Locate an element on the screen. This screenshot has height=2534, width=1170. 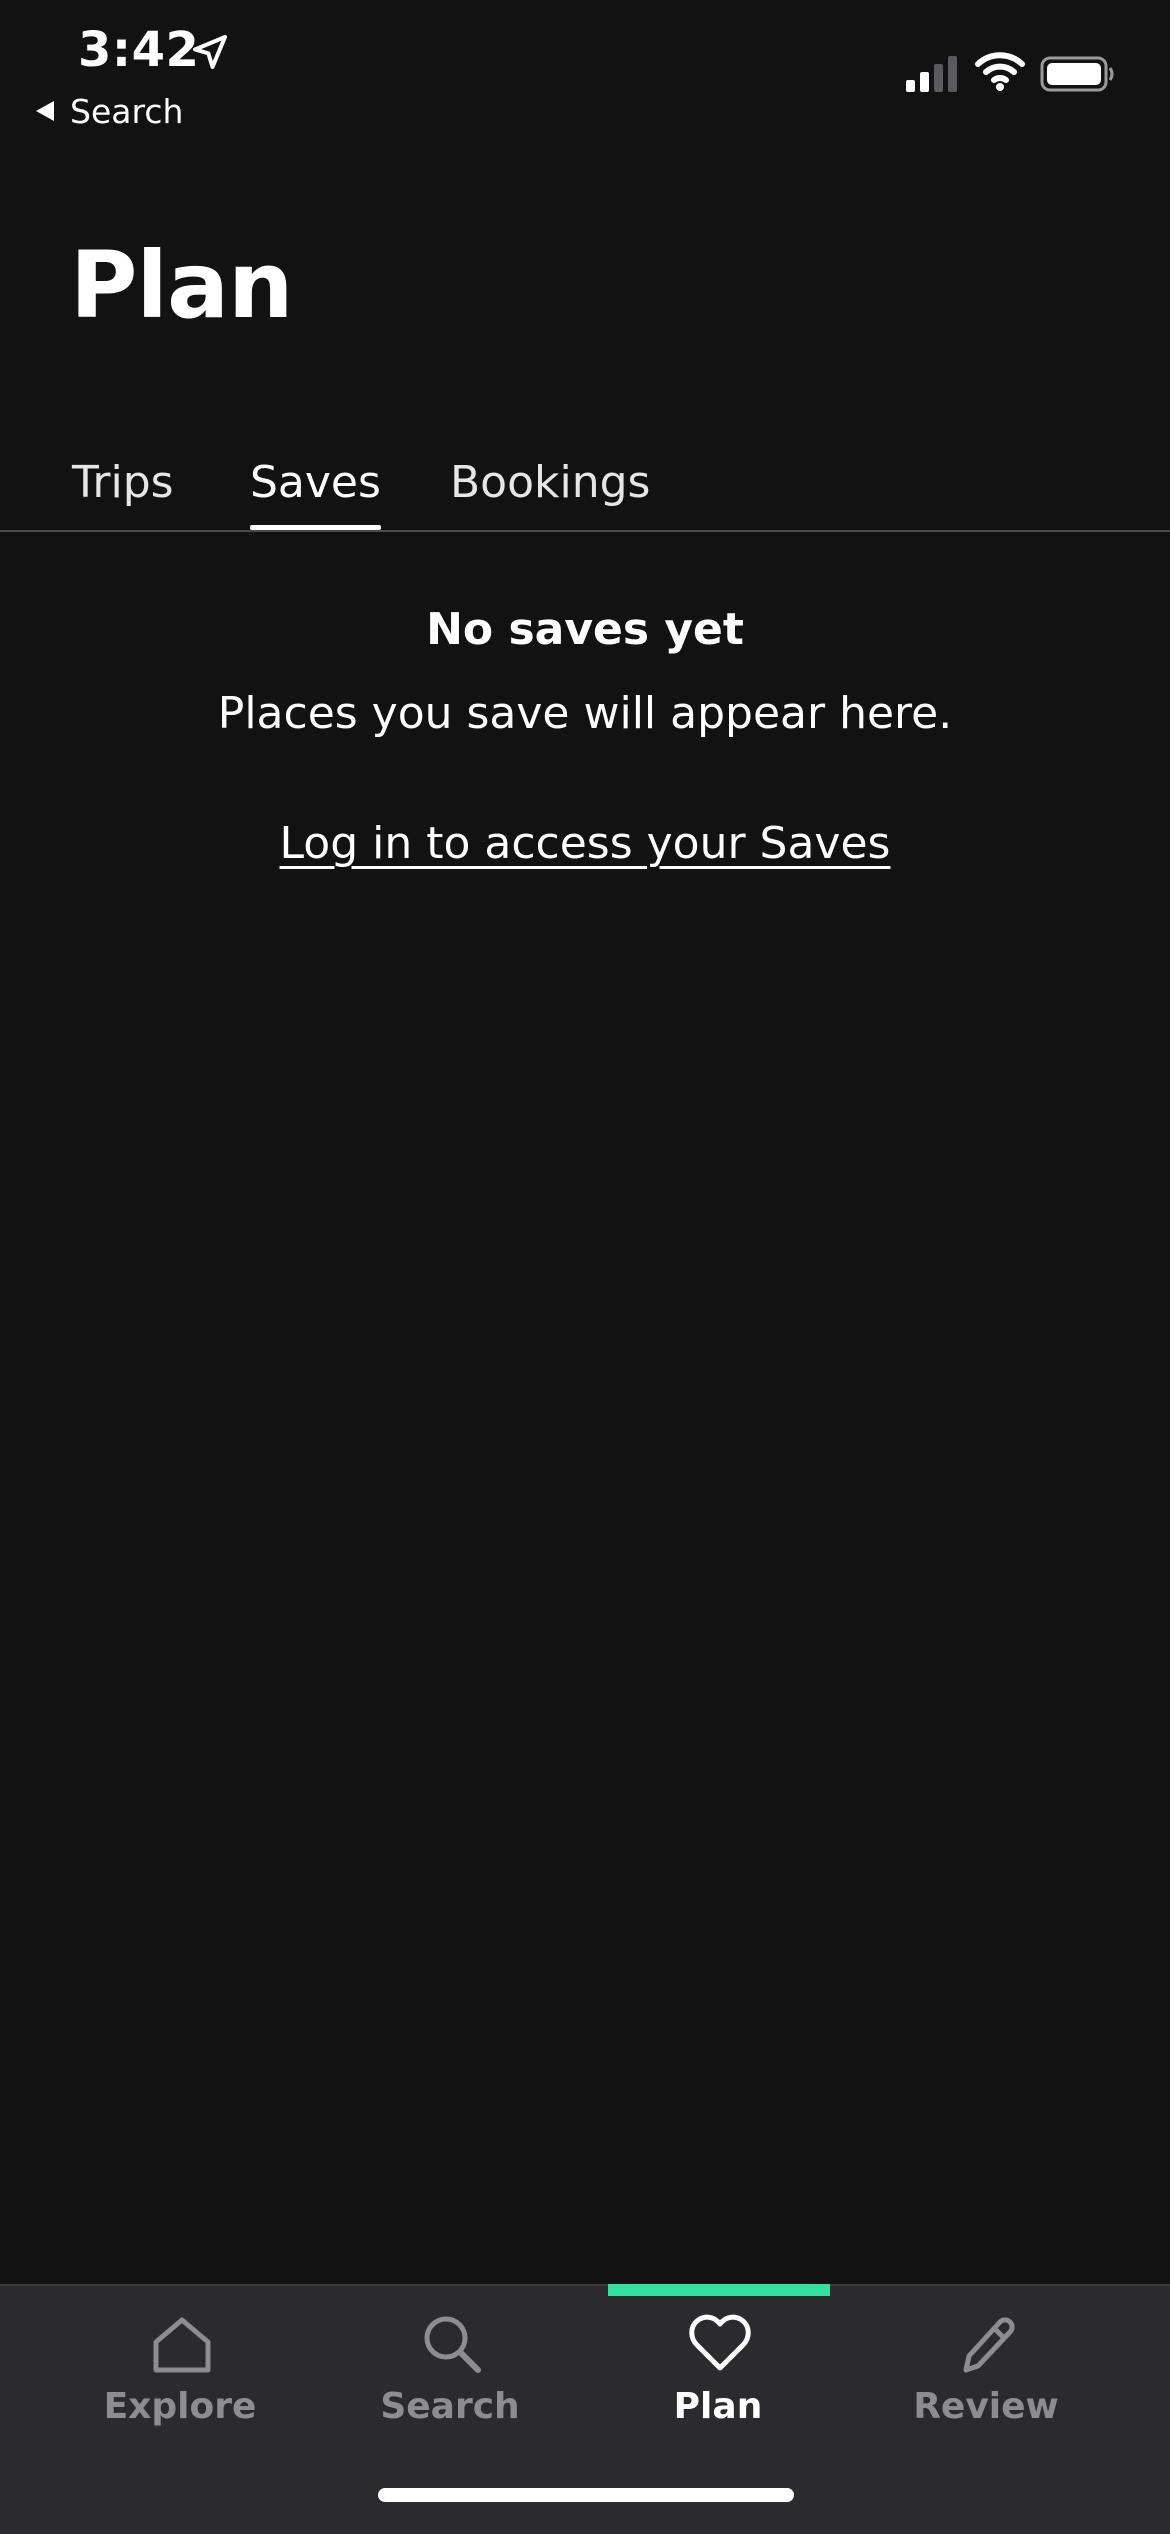
nav-label-explore: Explore is located at coordinates (180, 2406).